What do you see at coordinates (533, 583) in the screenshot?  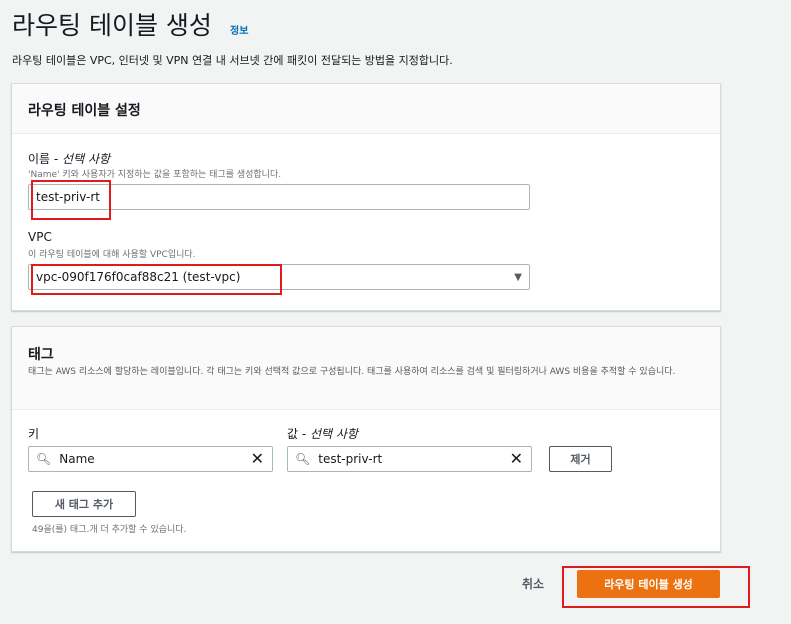 I see `cancel-button: 취소` at bounding box center [533, 583].